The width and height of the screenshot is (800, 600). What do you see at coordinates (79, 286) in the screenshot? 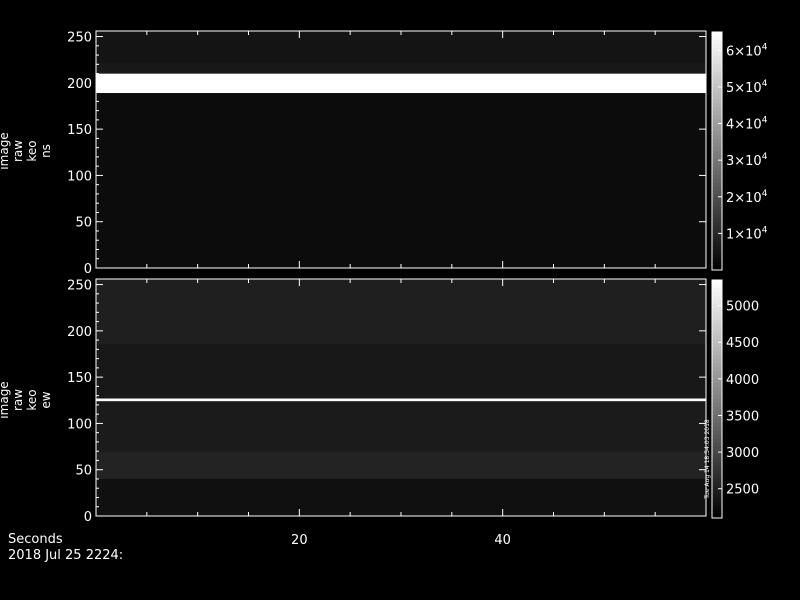
I see `y-tick-label: 250` at bounding box center [79, 286].